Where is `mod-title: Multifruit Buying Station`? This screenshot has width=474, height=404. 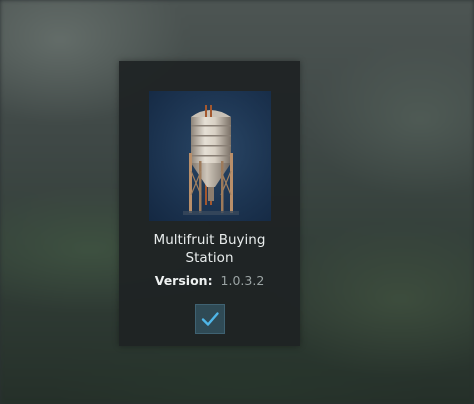
mod-title: Multifruit Buying Station is located at coordinates (209, 249).